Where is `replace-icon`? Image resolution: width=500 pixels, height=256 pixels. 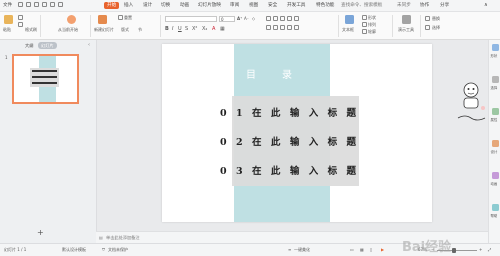
replace-icon is located at coordinates (427, 18).